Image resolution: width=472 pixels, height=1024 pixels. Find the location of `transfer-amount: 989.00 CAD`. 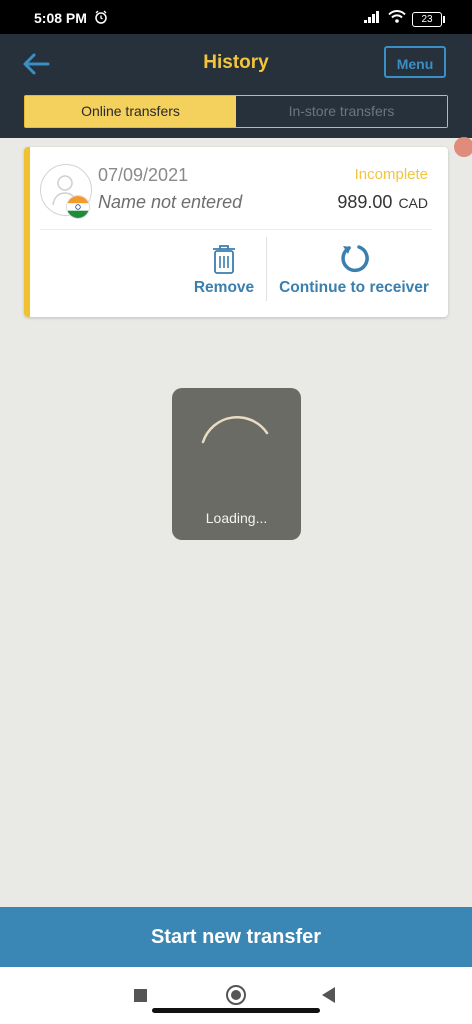

transfer-amount: 989.00 CAD is located at coordinates (382, 202).